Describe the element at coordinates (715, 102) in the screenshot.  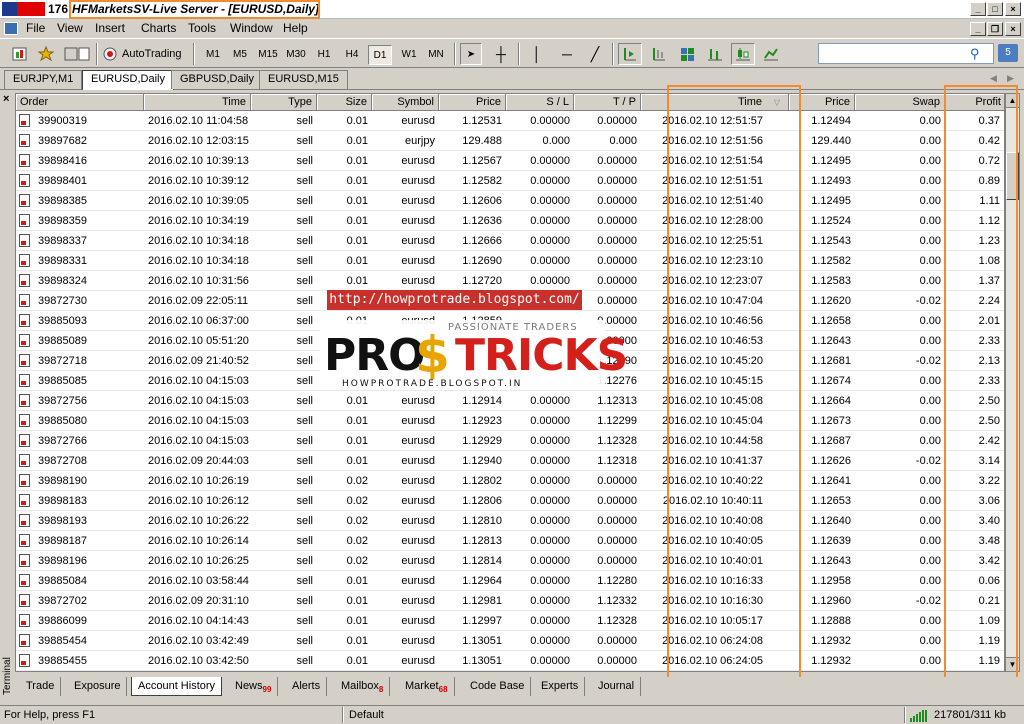
I see `col-close-time: Time ▽` at that location.